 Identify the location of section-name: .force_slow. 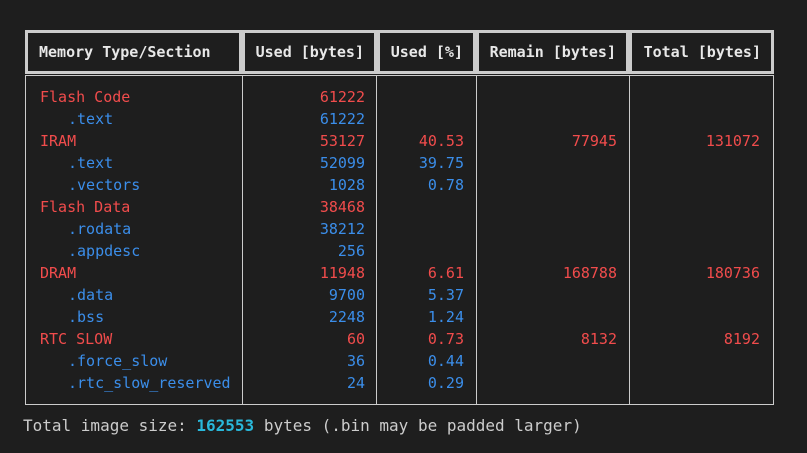
(118, 361).